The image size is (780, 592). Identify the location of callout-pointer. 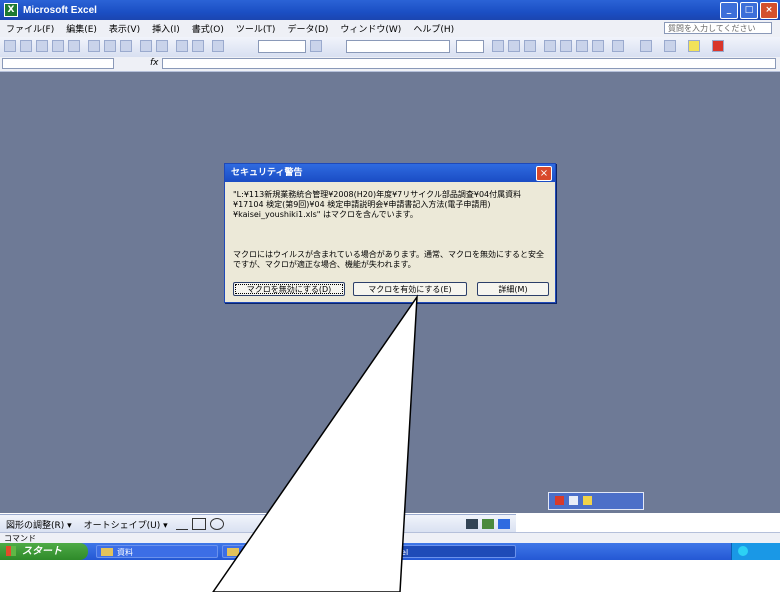
(315, 443).